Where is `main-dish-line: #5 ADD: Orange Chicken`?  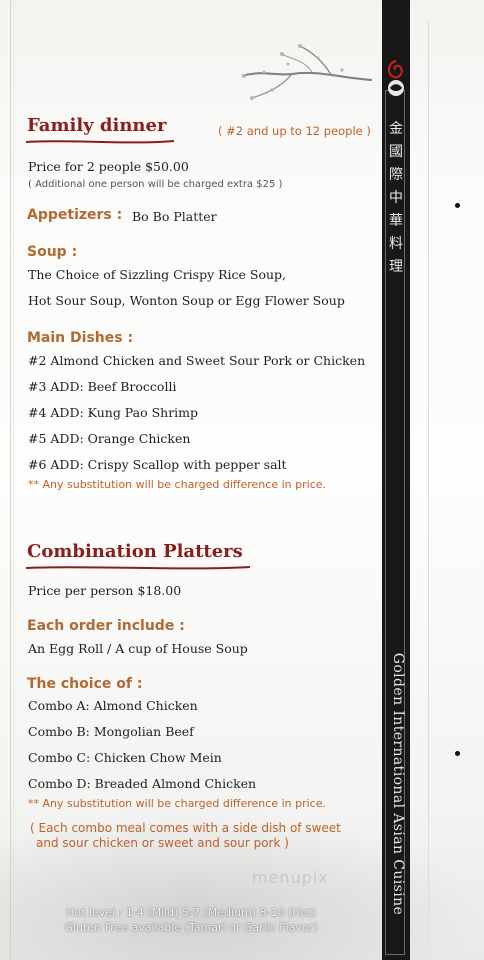
main-dish-line: #5 ADD: Orange Chicken is located at coordinates (109, 438).